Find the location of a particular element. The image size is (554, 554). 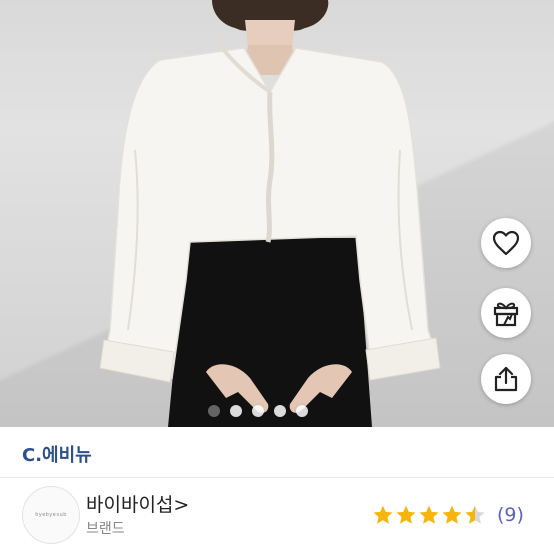

heart-icon is located at coordinates (506, 243).